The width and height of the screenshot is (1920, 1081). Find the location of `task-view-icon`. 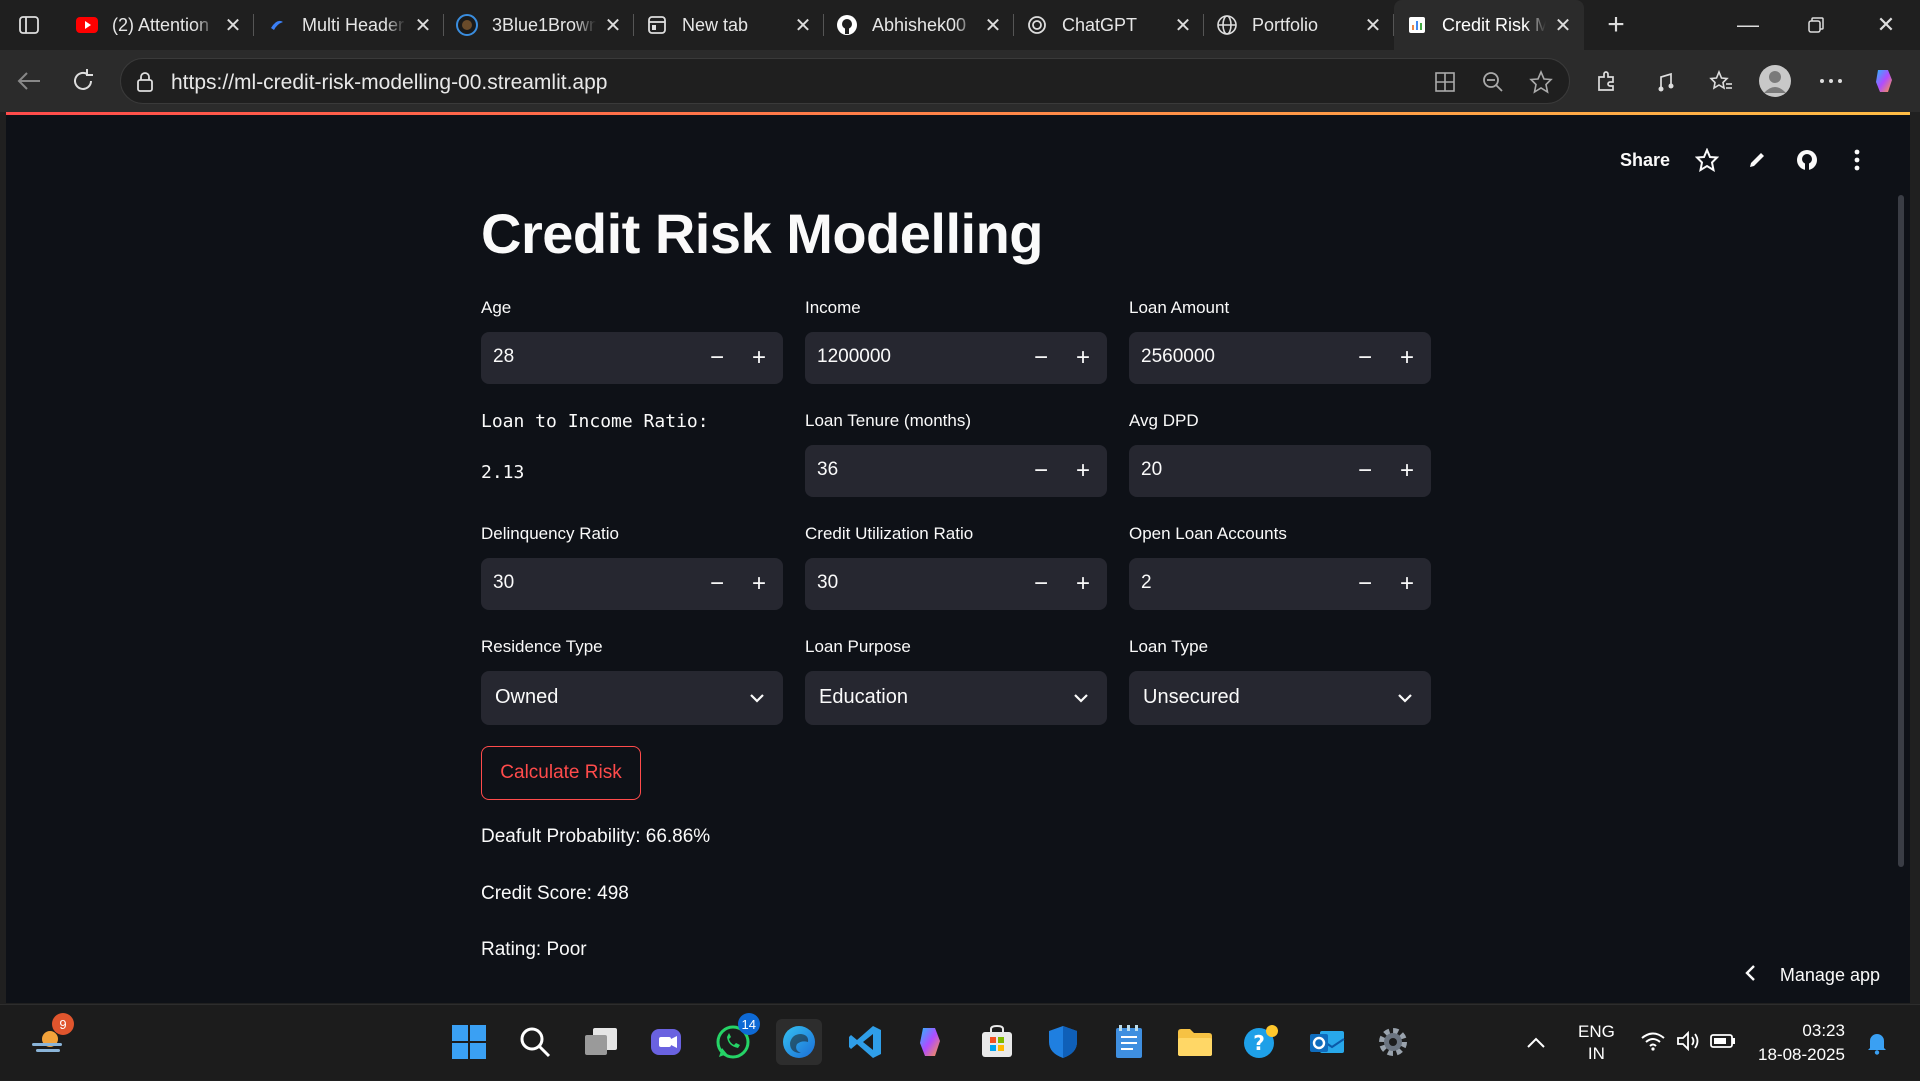

task-view-icon is located at coordinates (601, 1042).